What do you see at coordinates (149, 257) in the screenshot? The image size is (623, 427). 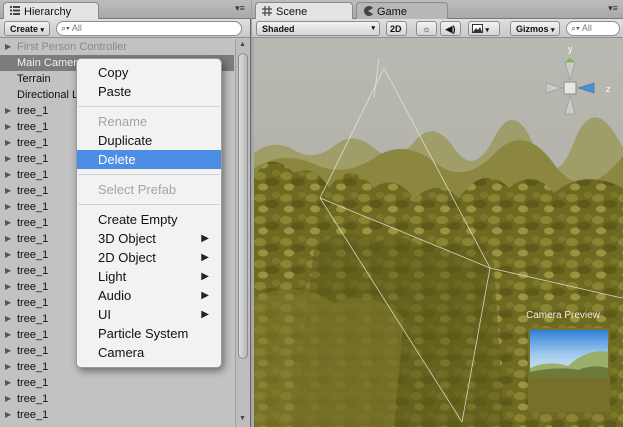 I see `menu-item-2d-object: 2D Object ▶` at bounding box center [149, 257].